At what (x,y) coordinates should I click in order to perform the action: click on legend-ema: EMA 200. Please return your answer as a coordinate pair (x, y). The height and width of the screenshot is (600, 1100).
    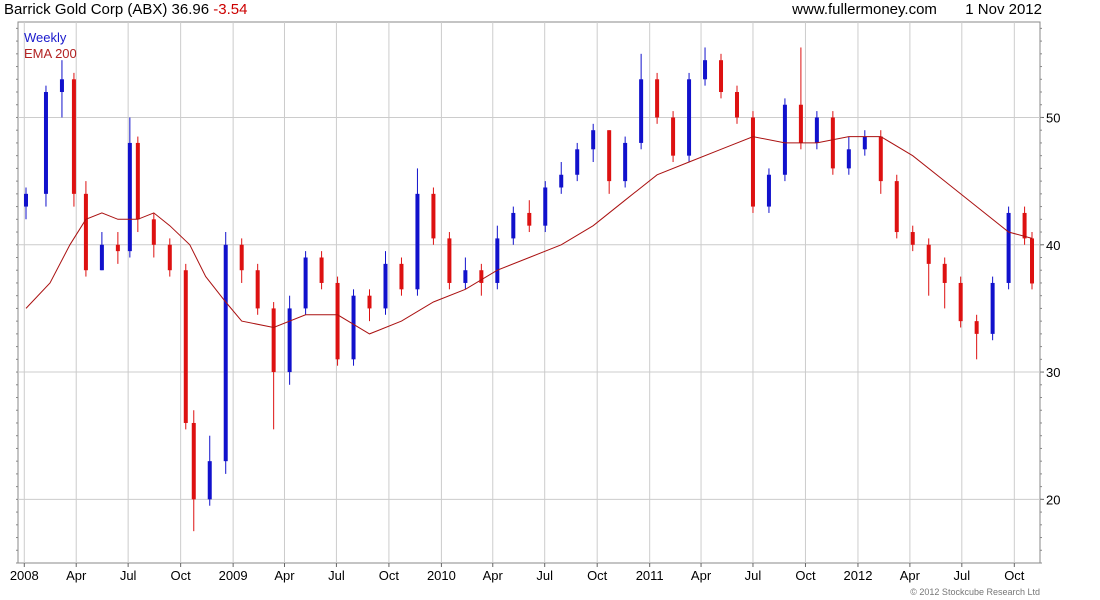
    Looking at the image, I should click on (50, 53).